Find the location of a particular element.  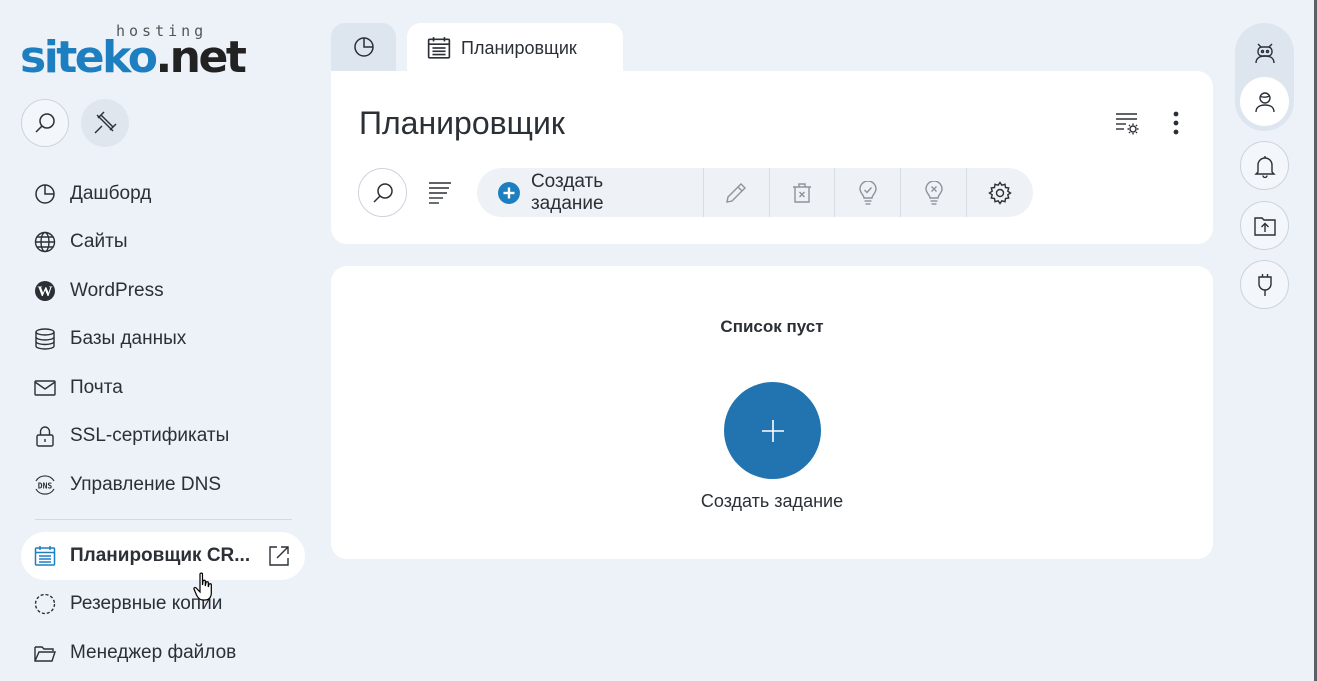

sidebar-item-label: Базы данных is located at coordinates (128, 338).